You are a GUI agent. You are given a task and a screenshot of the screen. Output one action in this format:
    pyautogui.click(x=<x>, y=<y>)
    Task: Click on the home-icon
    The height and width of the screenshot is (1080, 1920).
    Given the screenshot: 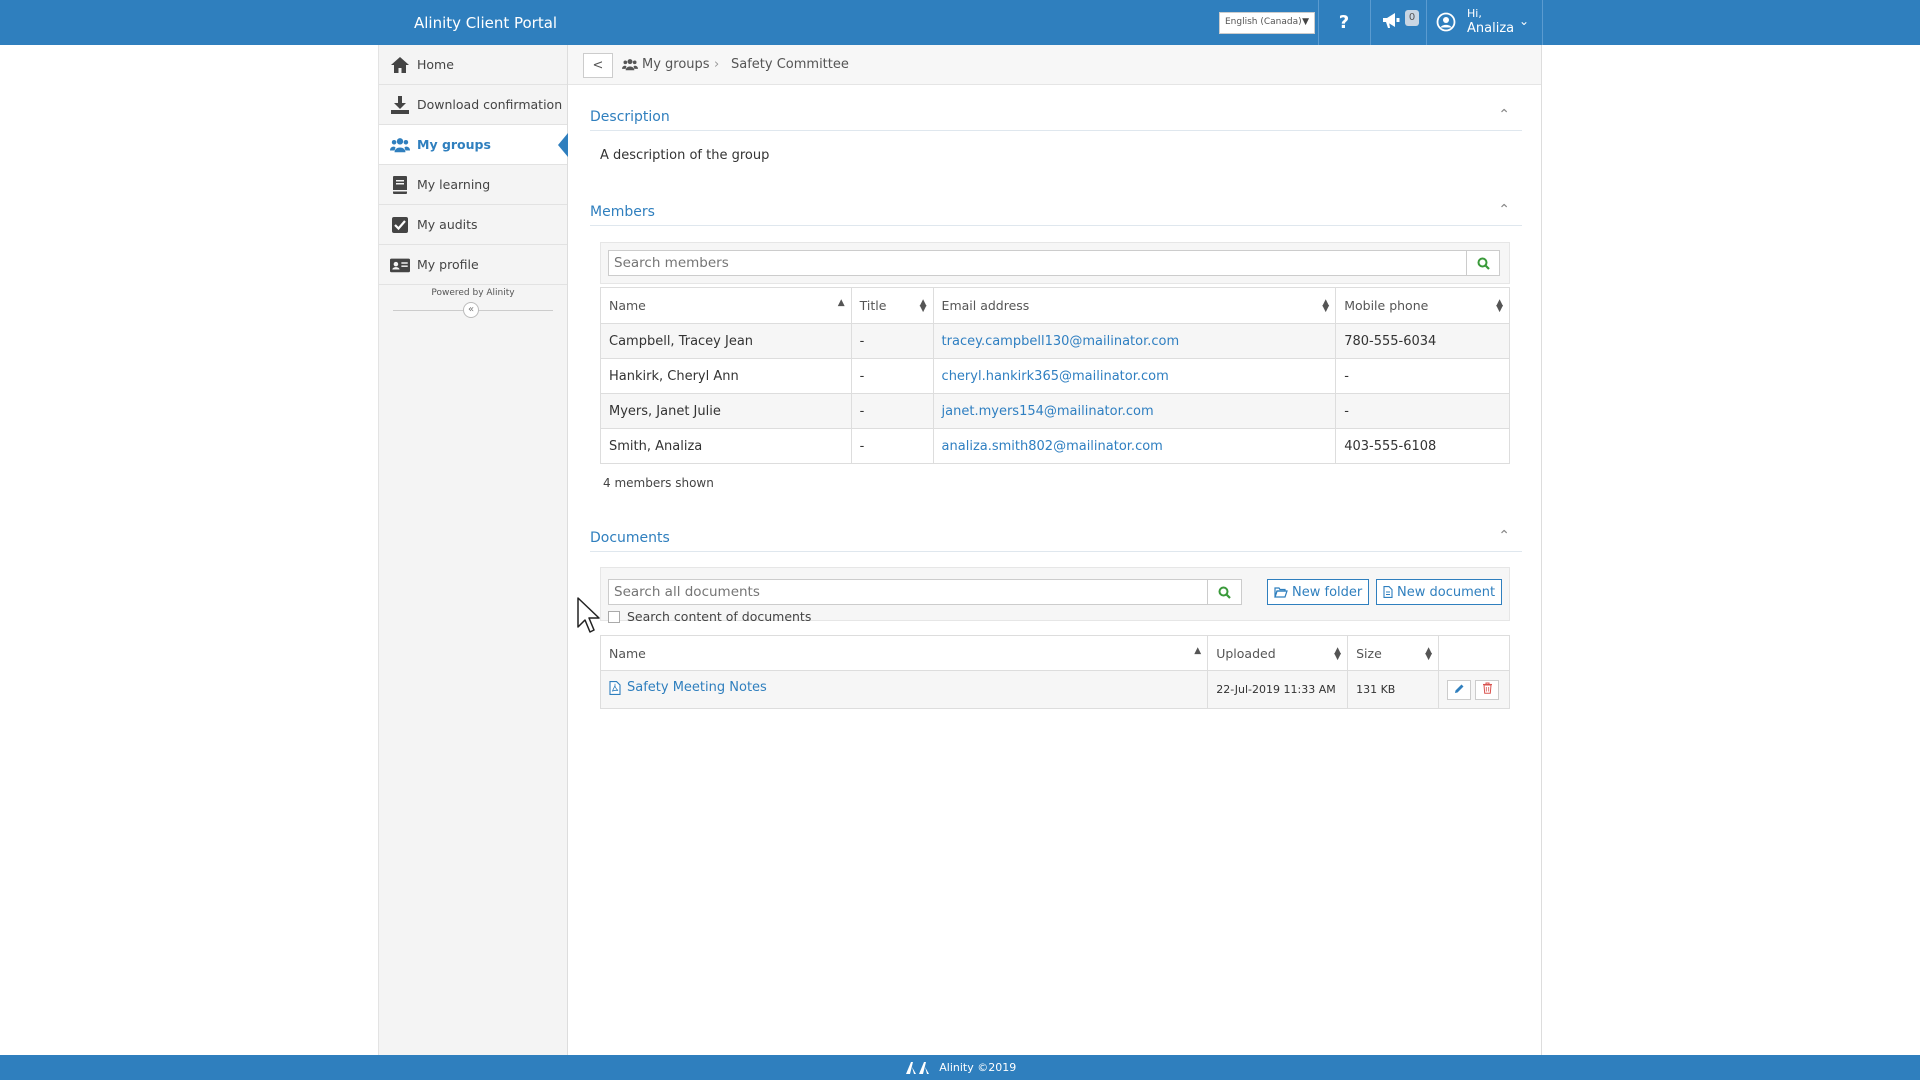 What is the action you would take?
    pyautogui.click(x=400, y=65)
    